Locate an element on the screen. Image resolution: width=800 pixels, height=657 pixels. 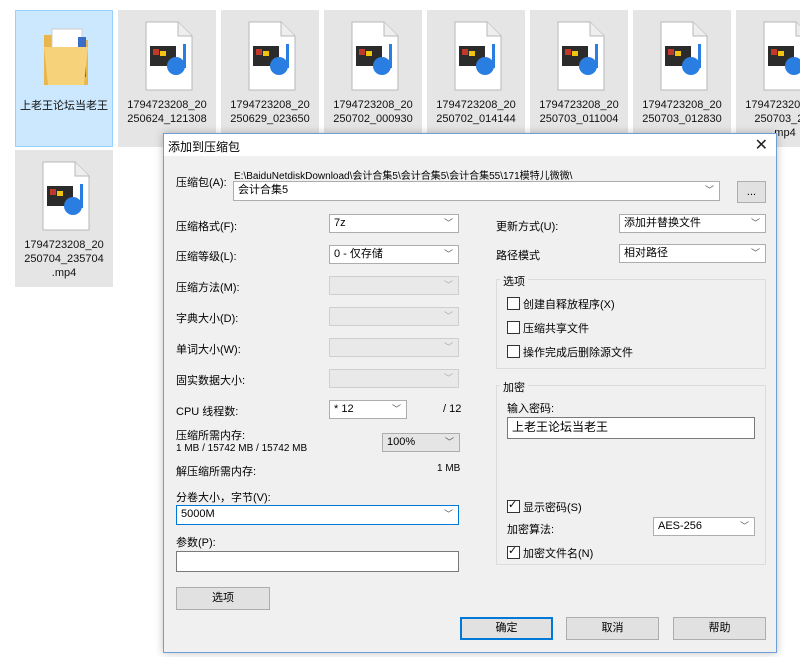
media-file-item: 1794723208_20 250624_121308 is located at coordinates (167, 78).